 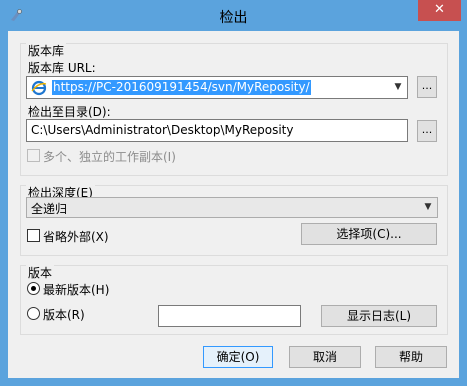 I want to click on title-bar: 检出 ✕, so click(x=233, y=15).